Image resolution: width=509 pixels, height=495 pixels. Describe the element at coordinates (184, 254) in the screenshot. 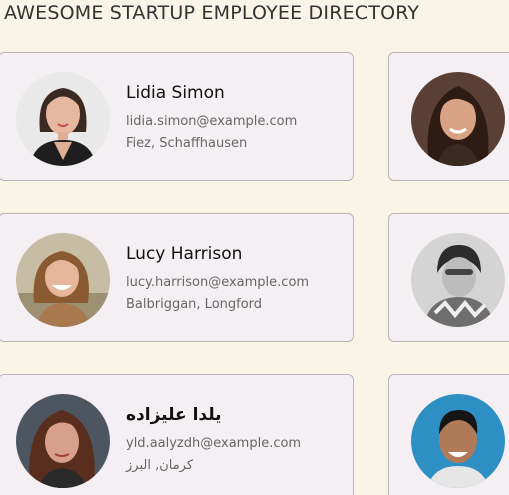

I see `employee-name: Lucy Harrison` at that location.